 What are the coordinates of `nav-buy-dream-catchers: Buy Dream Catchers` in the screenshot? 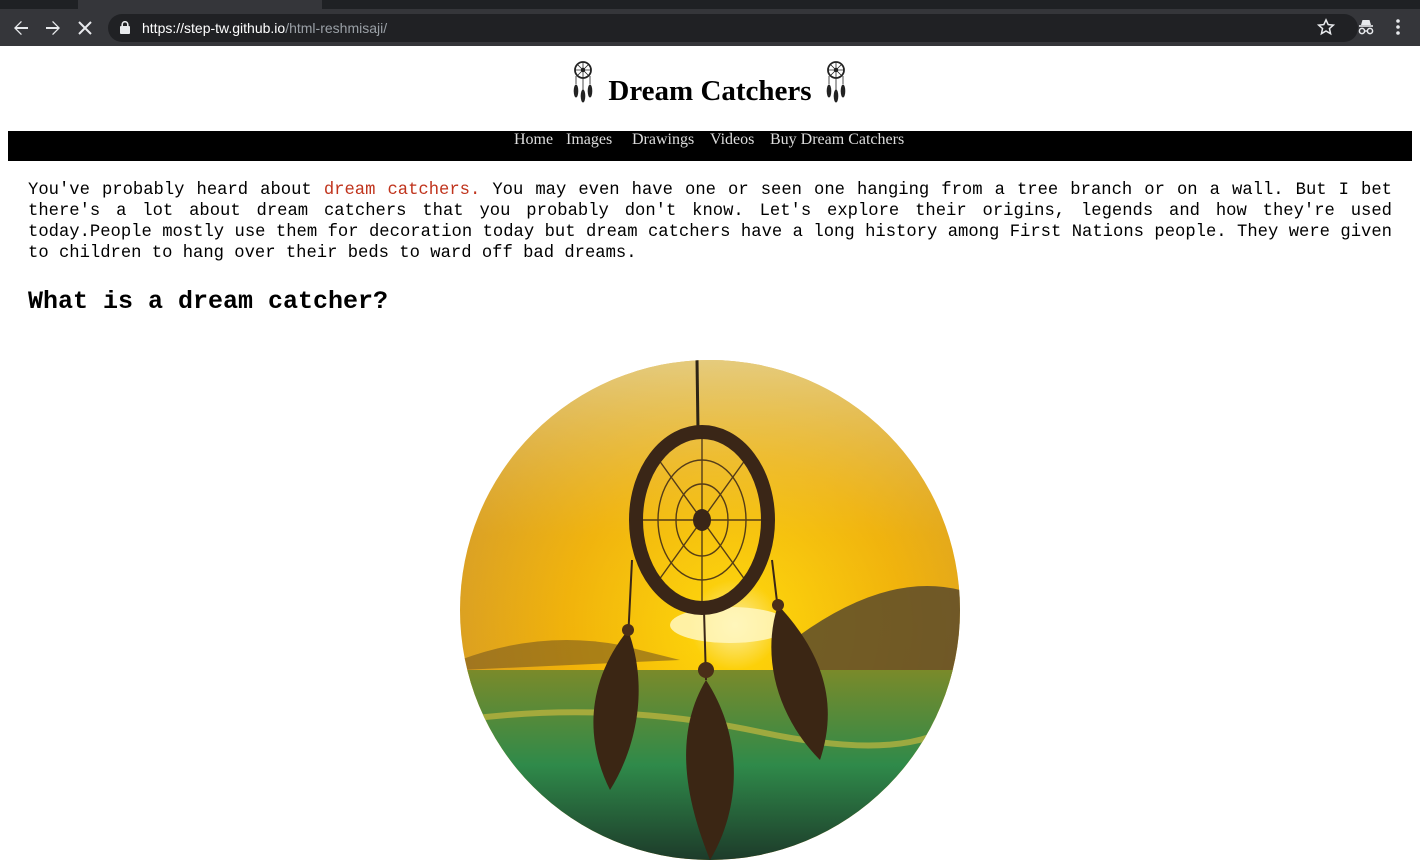 It's located at (837, 140).